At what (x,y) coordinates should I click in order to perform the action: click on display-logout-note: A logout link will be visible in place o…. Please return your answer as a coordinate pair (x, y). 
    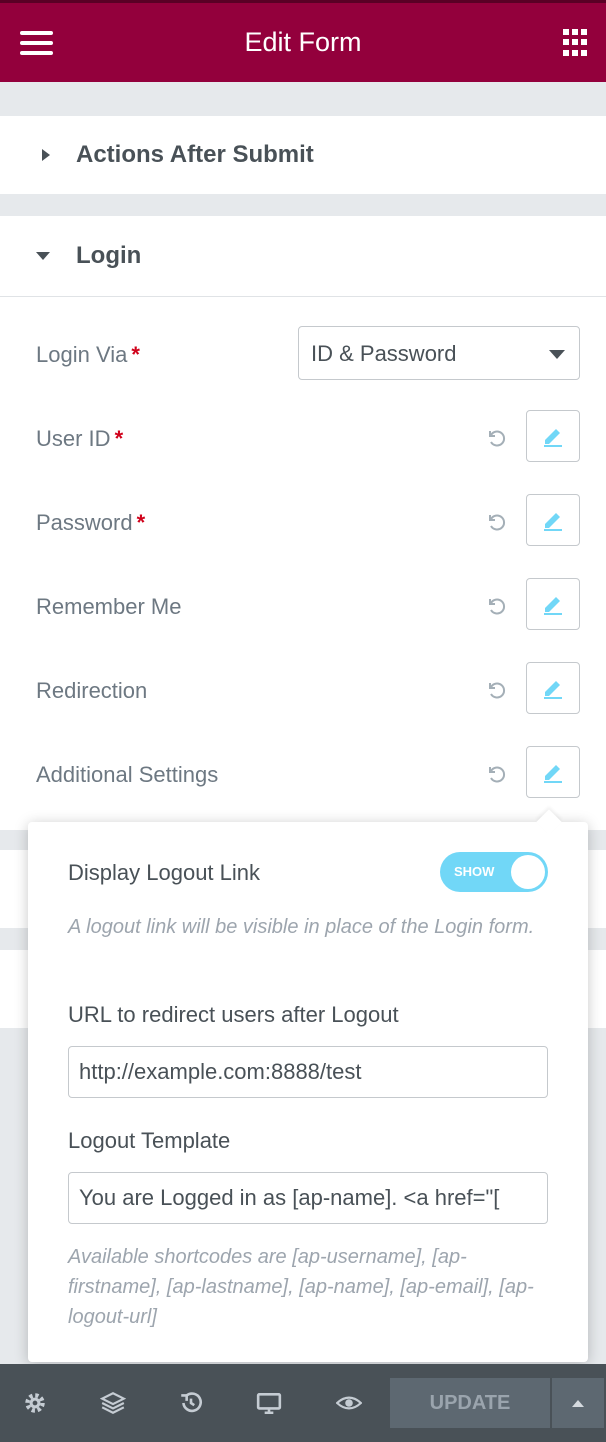
    Looking at the image, I should click on (301, 927).